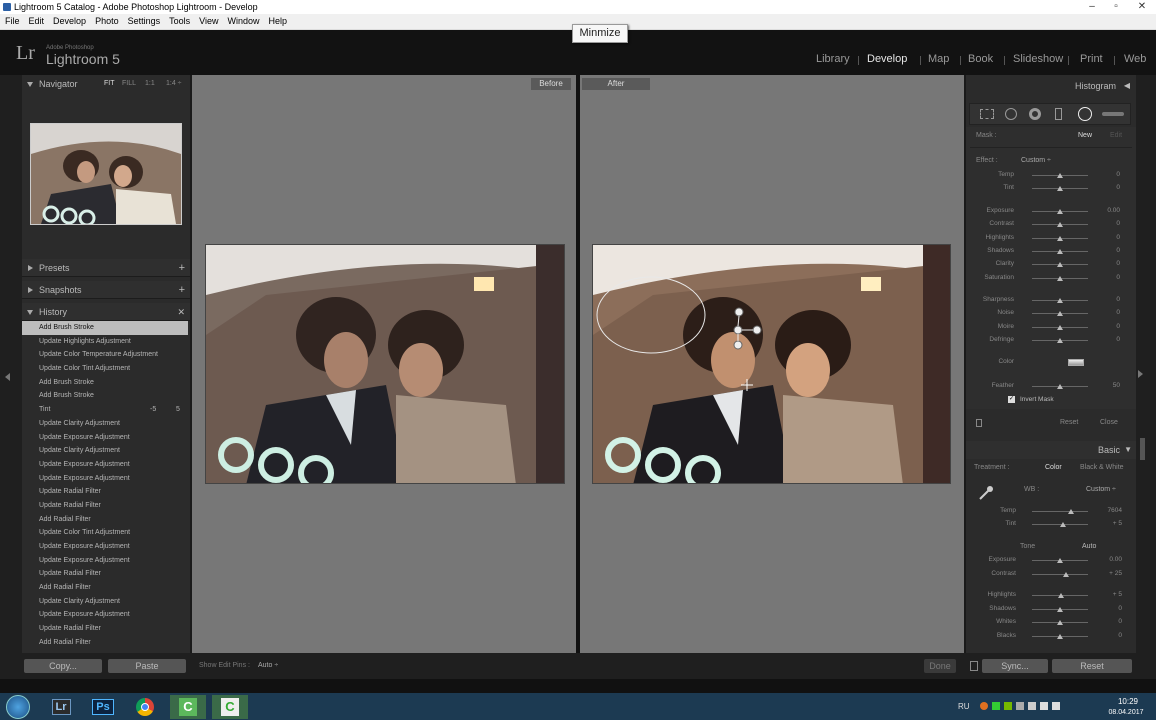 This screenshot has height=720, width=1156. Describe the element at coordinates (940, 666) in the screenshot. I see `done-button: Done` at that location.